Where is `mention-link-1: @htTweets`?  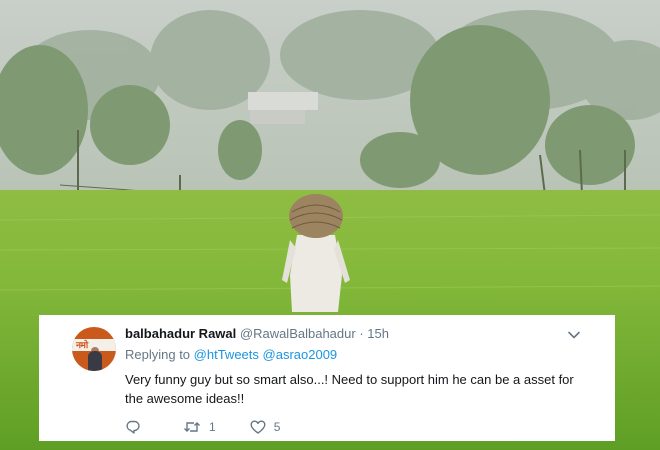 mention-link-1: @htTweets is located at coordinates (226, 354).